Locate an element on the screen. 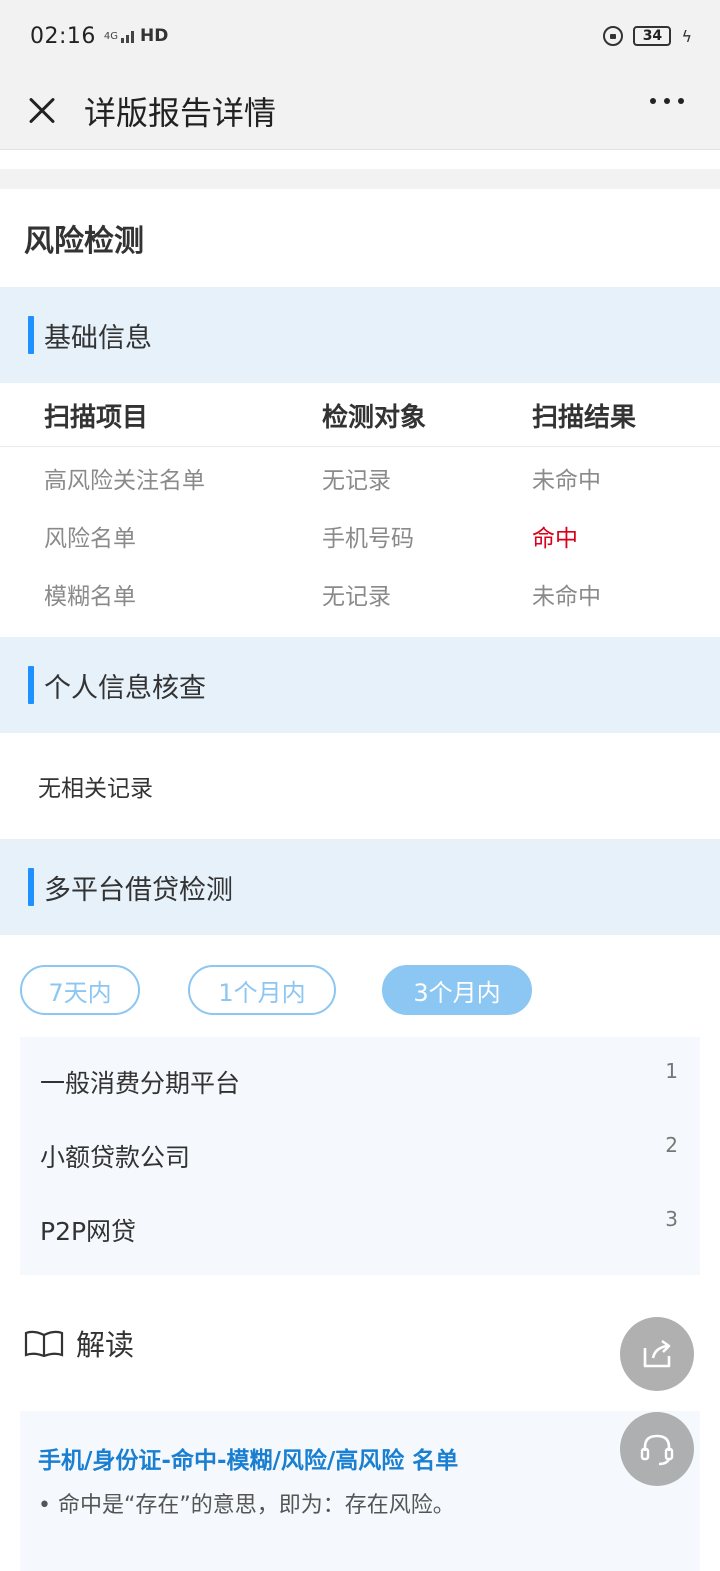  basic-info-title: 基础信息 is located at coordinates (98, 338).